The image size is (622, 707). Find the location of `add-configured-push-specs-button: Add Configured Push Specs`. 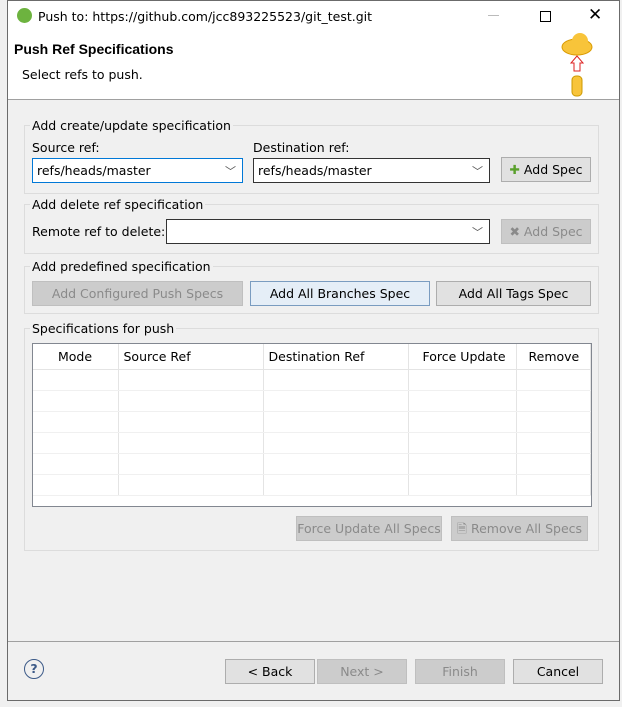

add-configured-push-specs-button: Add Configured Push Specs is located at coordinates (137, 293).